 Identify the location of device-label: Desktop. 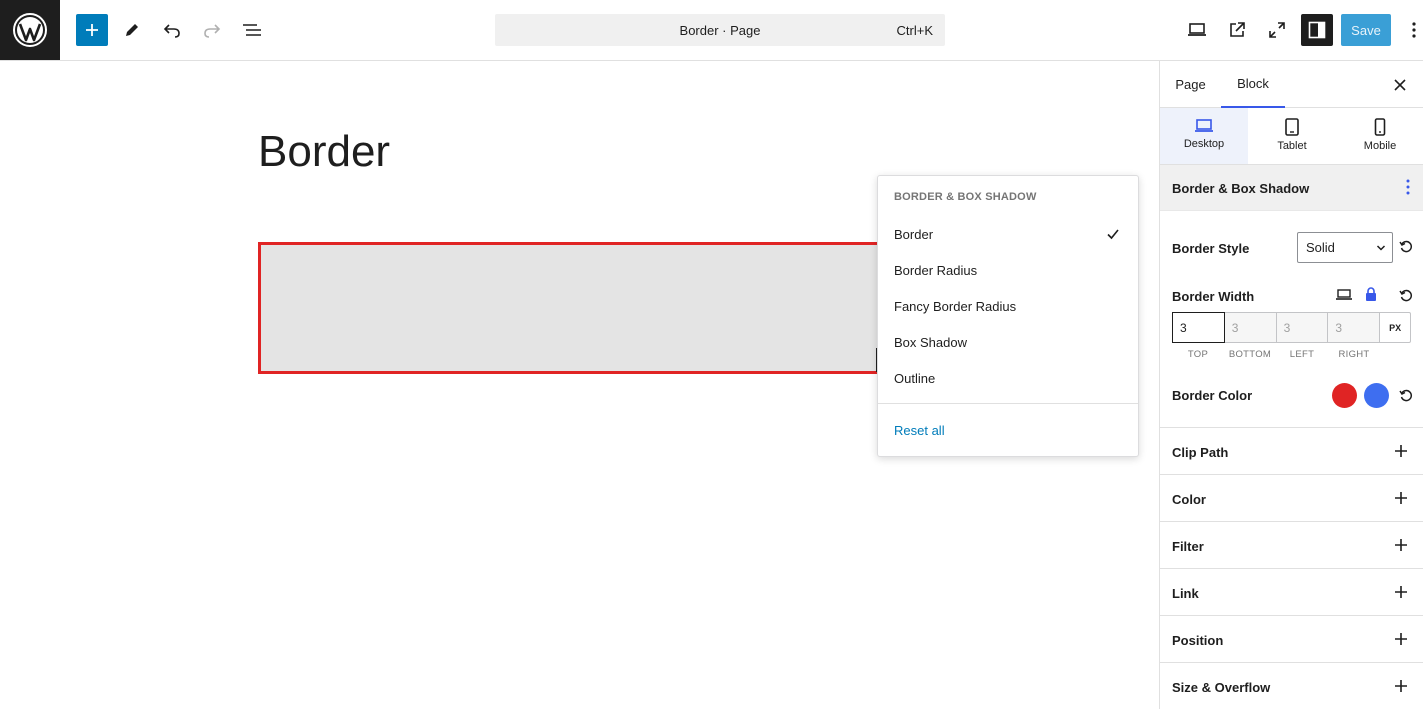
(1204, 144).